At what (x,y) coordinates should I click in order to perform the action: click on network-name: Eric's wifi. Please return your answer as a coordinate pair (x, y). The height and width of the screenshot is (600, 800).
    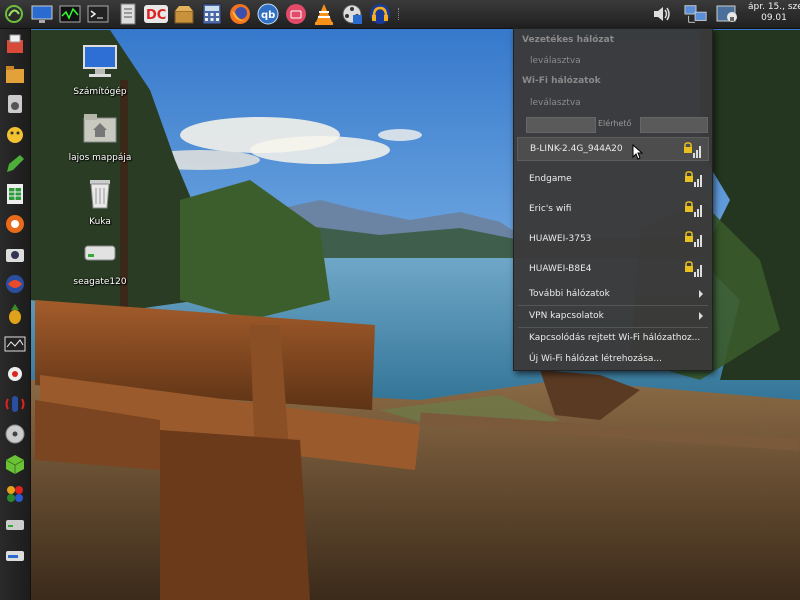
    Looking at the image, I should click on (550, 209).